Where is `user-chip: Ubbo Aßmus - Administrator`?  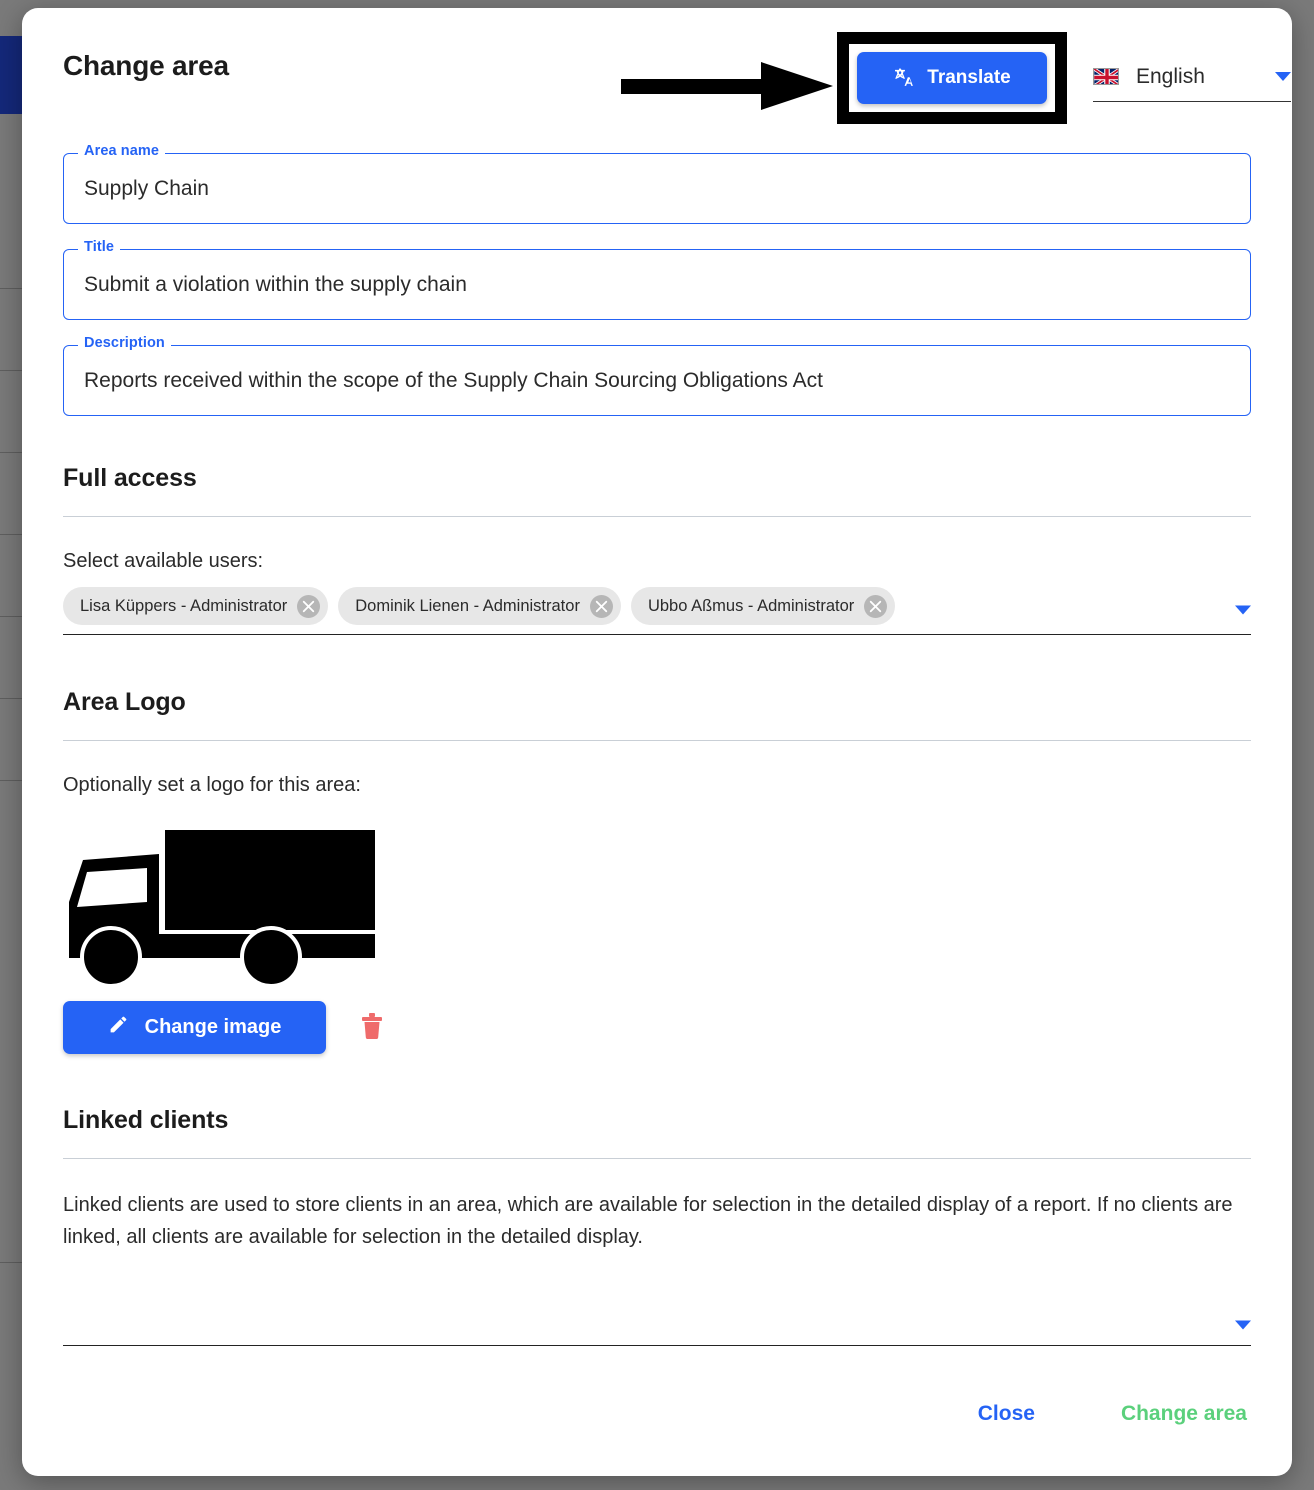 user-chip: Ubbo Aßmus - Administrator is located at coordinates (763, 606).